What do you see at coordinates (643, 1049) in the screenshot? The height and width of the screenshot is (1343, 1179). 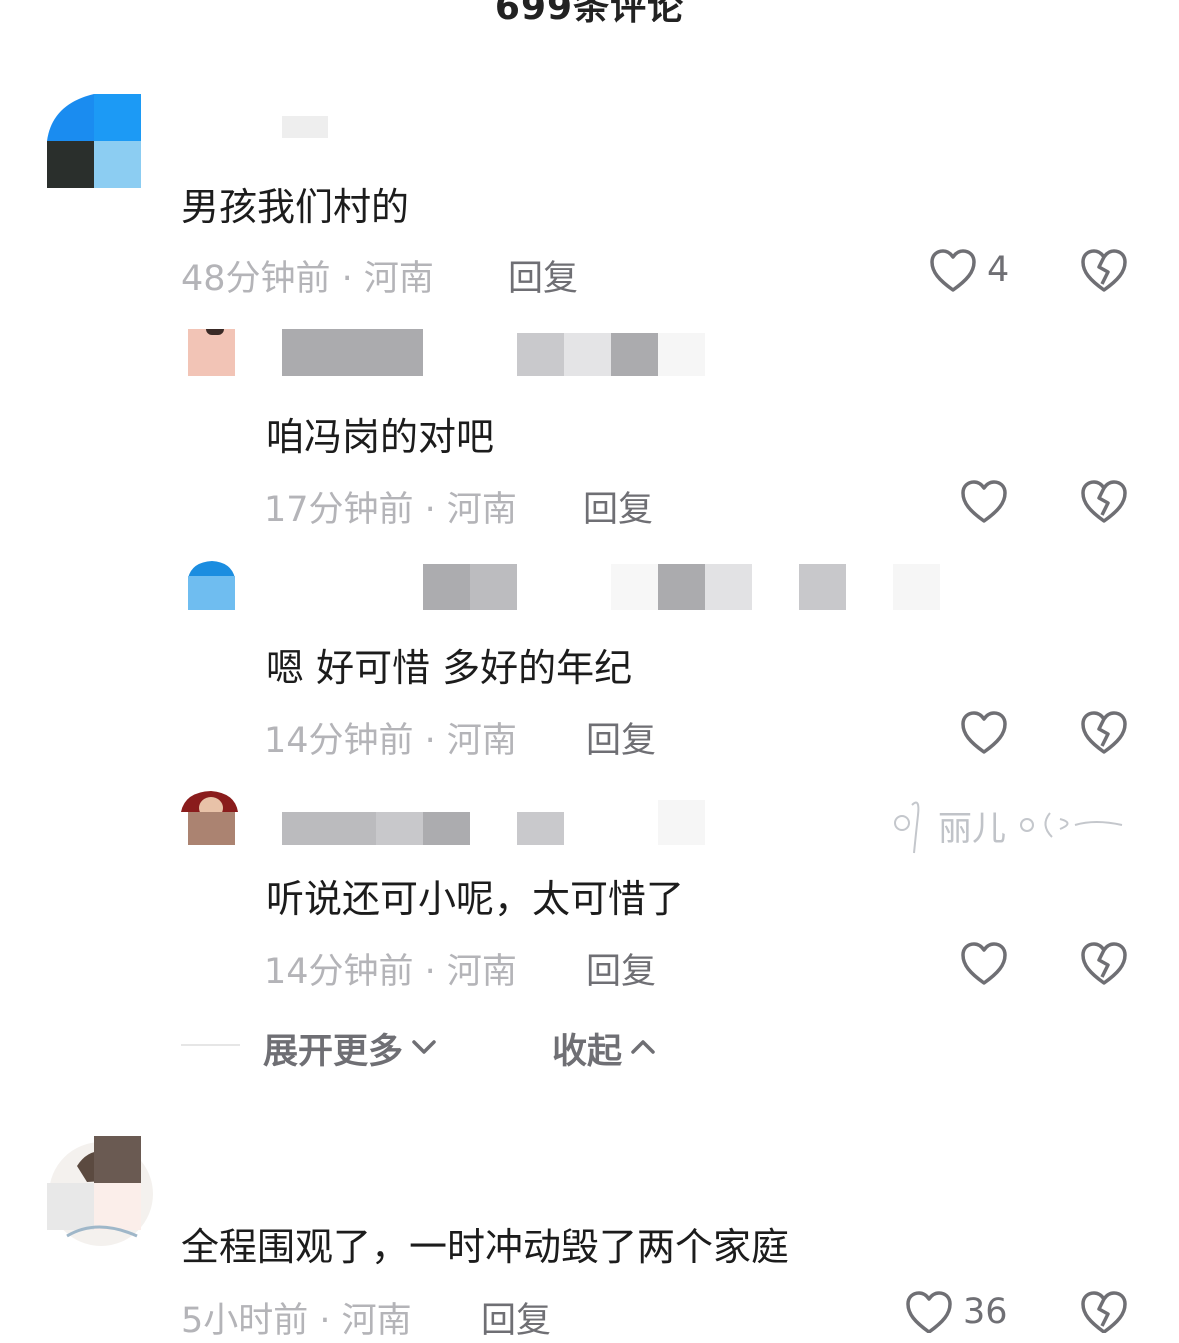 I see `chevron-up-icon` at bounding box center [643, 1049].